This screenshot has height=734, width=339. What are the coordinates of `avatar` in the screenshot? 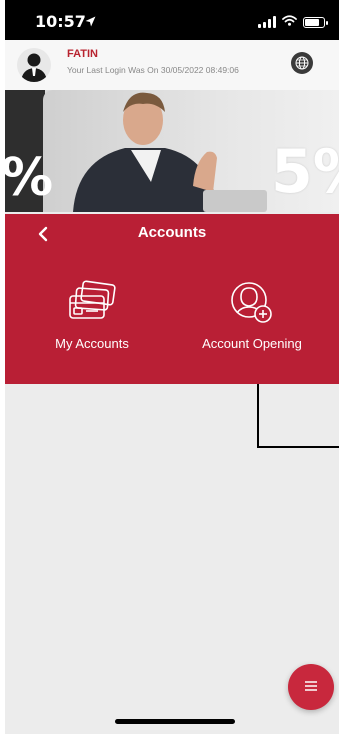 It's located at (34, 65).